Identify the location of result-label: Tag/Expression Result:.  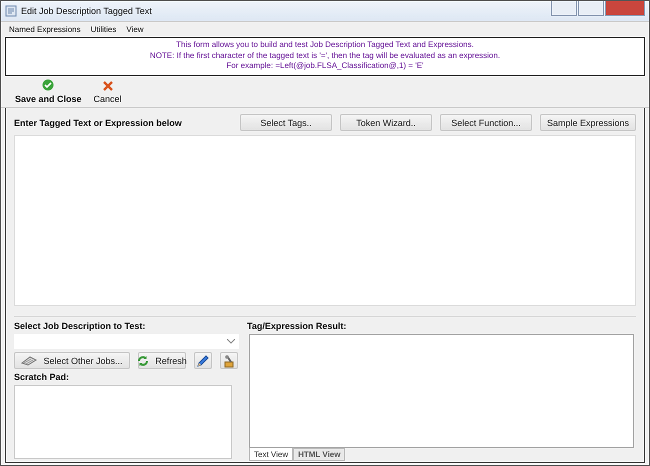
(297, 326).